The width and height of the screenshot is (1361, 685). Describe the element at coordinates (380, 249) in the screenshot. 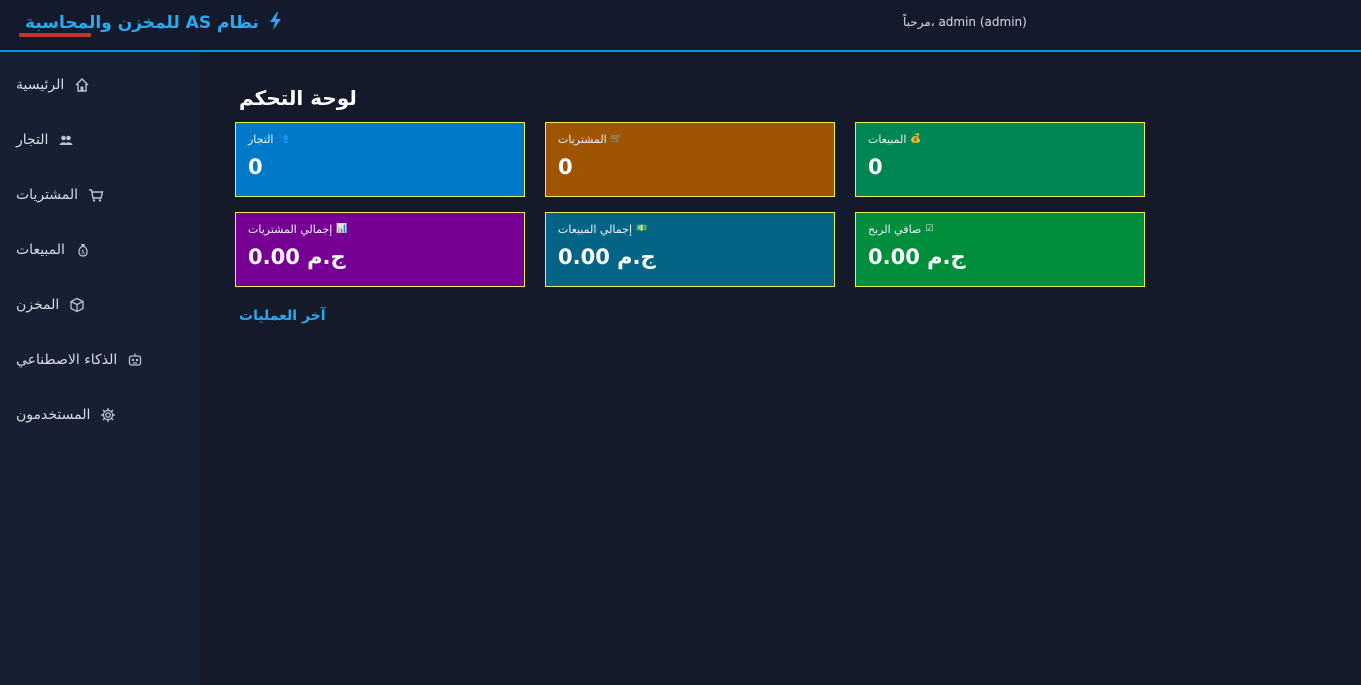

I see `card-total-purchases: إجمالي المشتريات 📊 0.00 ج.م` at that location.